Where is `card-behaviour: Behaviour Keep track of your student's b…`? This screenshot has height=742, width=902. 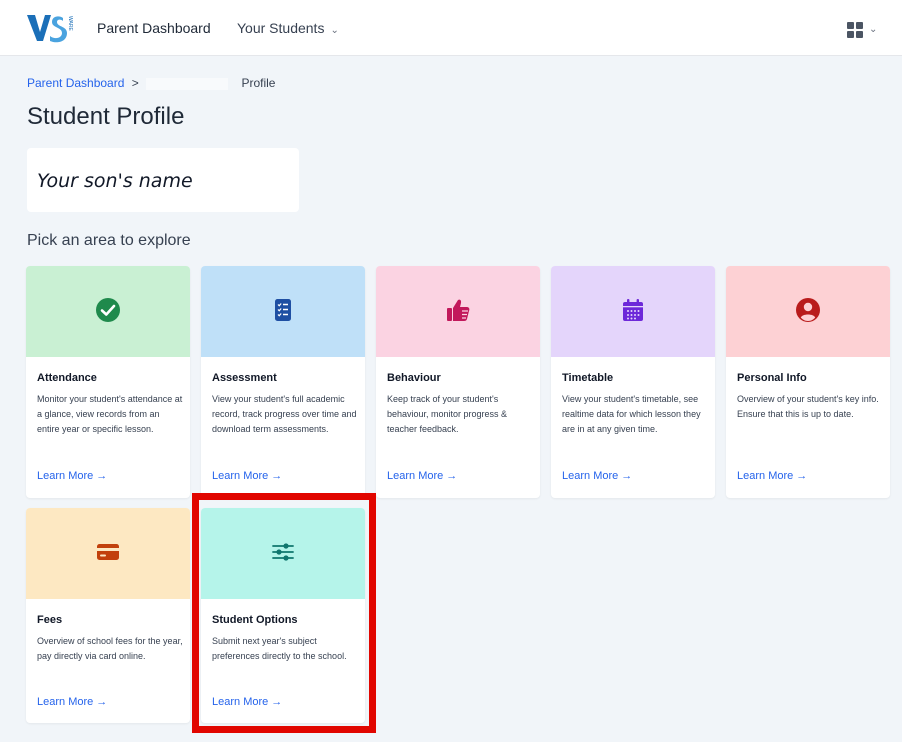 card-behaviour: Behaviour Keep track of your student's b… is located at coordinates (458, 382).